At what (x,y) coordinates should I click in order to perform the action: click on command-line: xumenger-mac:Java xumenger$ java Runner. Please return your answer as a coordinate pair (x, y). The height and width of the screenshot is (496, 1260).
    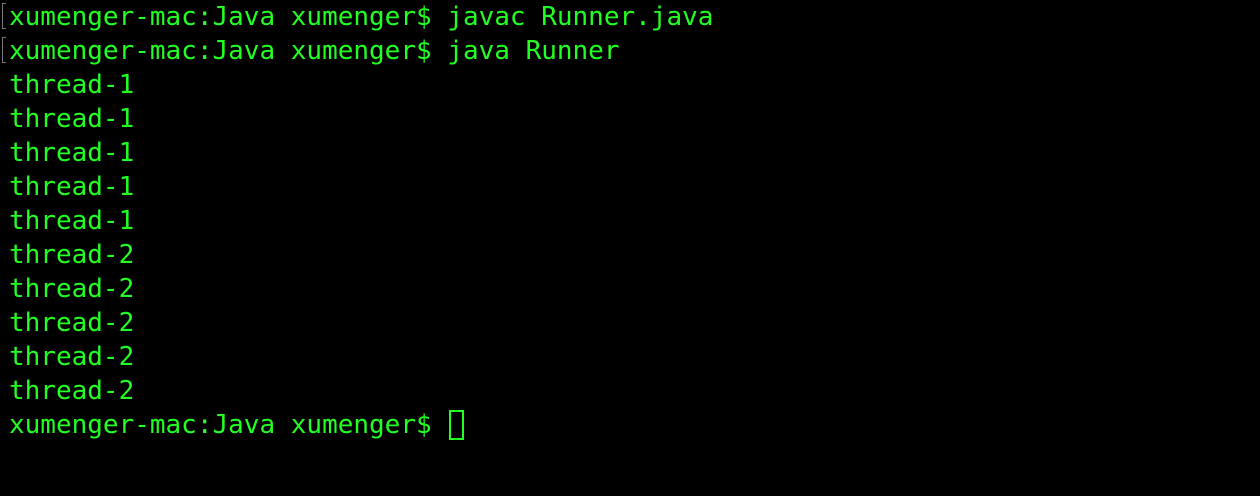
    Looking at the image, I should click on (357, 51).